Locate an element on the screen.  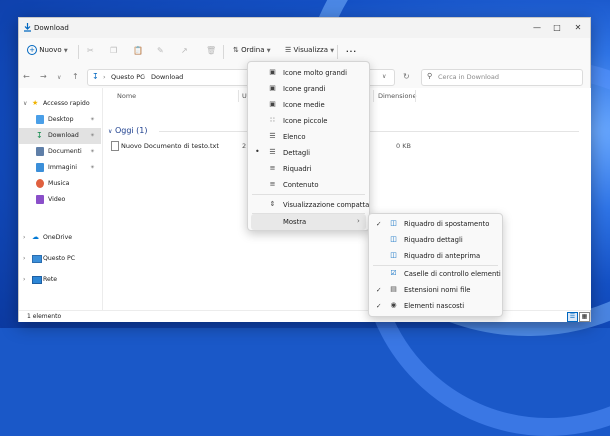
menu-item-tiles: ≡ Riquadri is located at coordinates (308, 169).